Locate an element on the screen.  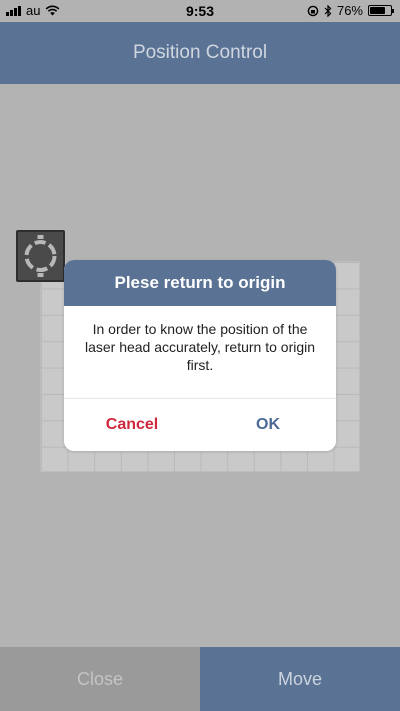
orientation-lock-icon is located at coordinates (313, 10).